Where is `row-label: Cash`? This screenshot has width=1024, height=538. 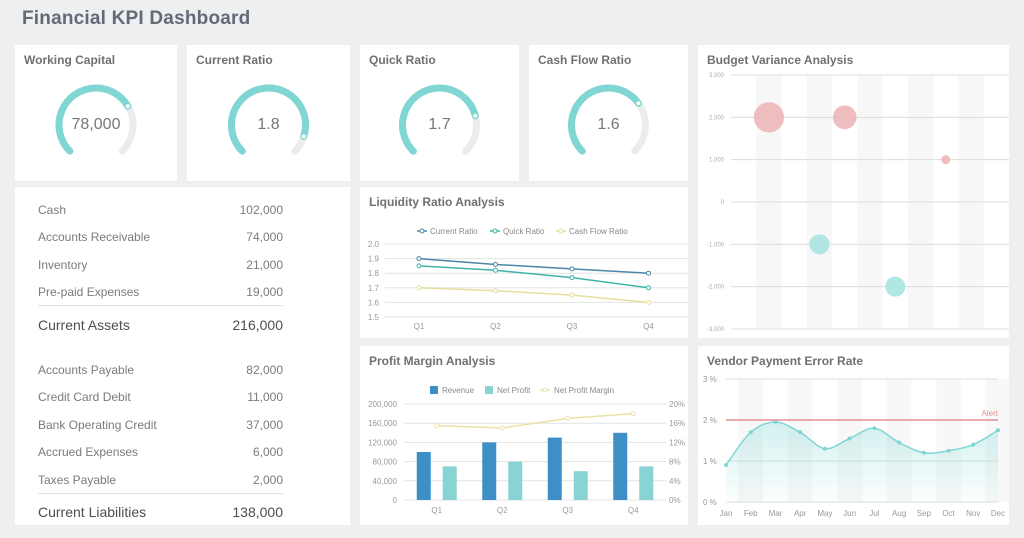 row-label: Cash is located at coordinates (52, 210).